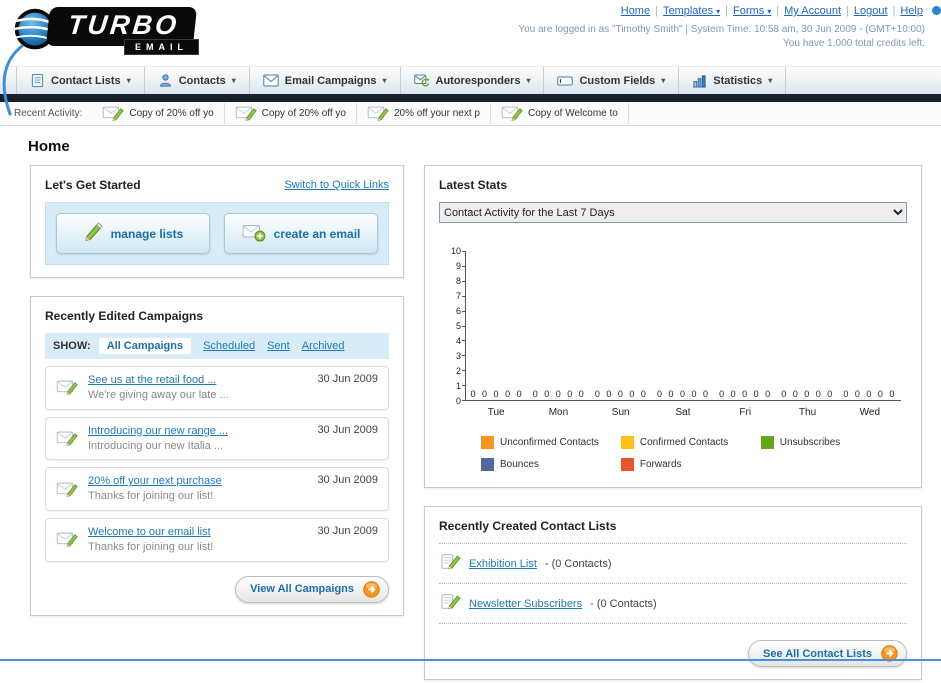 Image resolution: width=941 pixels, height=683 pixels. I want to click on legend-item: Confirmed Contacts, so click(690, 442).